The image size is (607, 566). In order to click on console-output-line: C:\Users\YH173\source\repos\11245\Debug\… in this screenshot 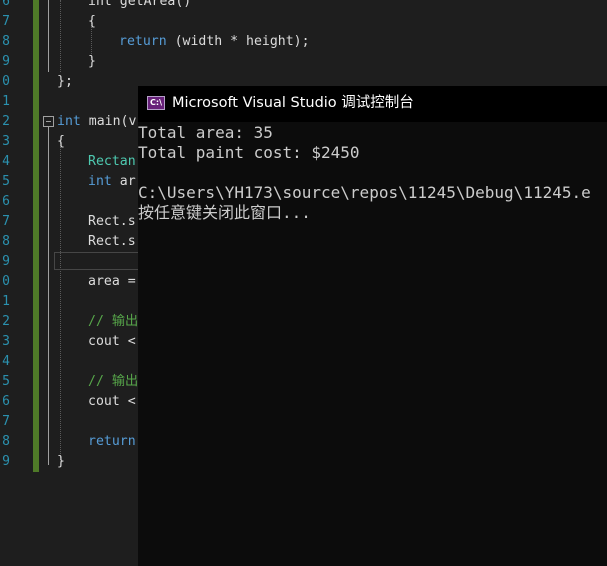, I will do `click(364, 192)`.